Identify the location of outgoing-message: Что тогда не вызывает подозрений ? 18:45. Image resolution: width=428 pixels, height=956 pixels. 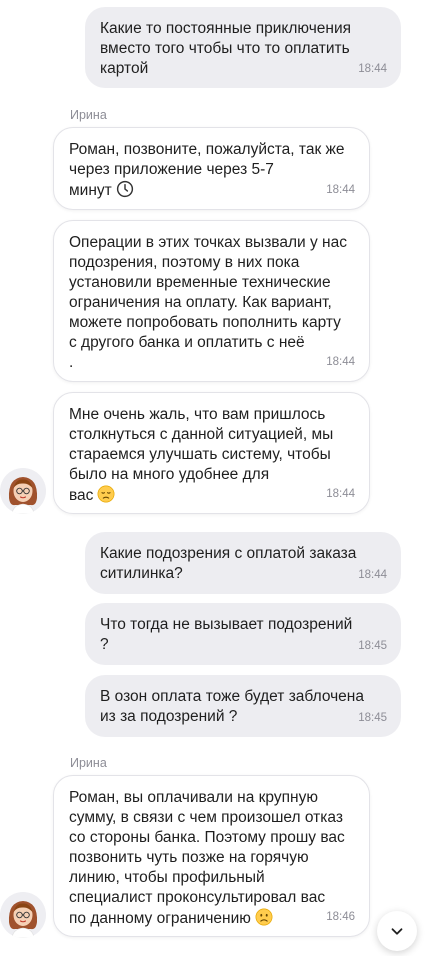
(243, 634).